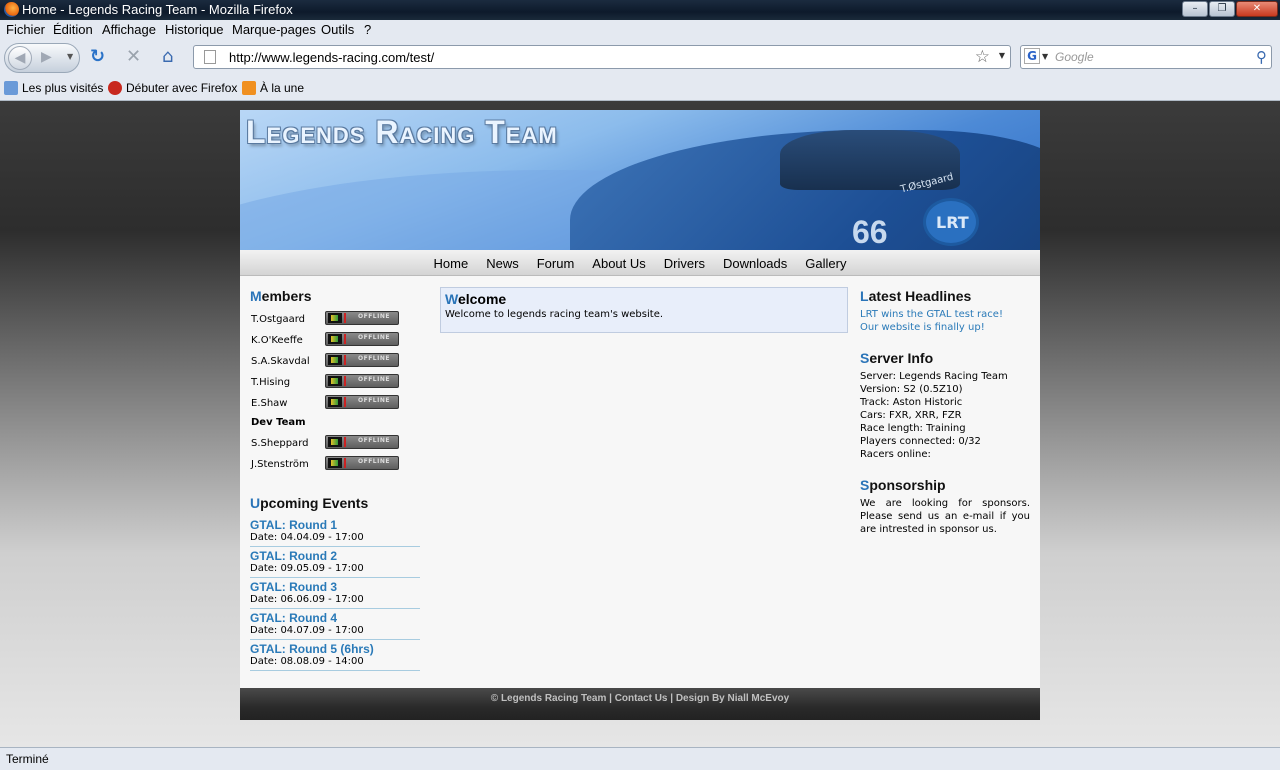 Image resolution: width=1280 pixels, height=770 pixels. I want to click on home-icon: ⌂, so click(167, 57).